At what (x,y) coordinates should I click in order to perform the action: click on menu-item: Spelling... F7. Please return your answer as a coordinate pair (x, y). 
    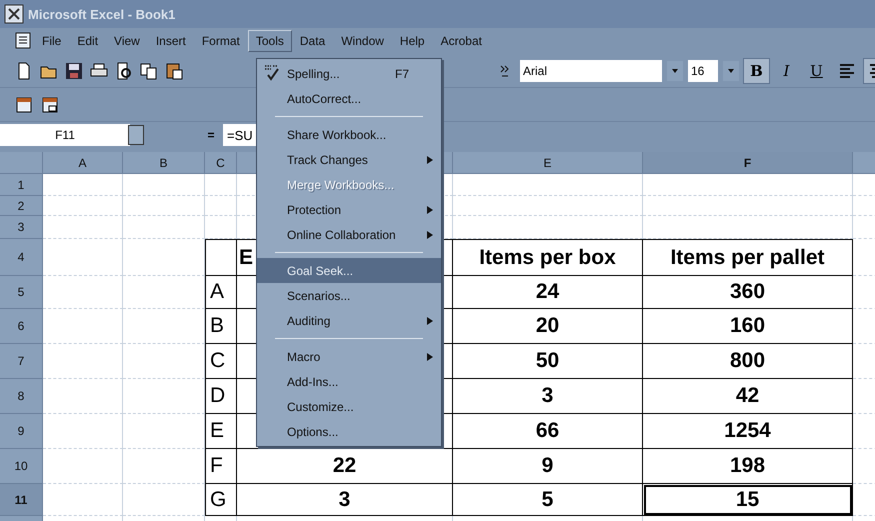
    Looking at the image, I should click on (349, 73).